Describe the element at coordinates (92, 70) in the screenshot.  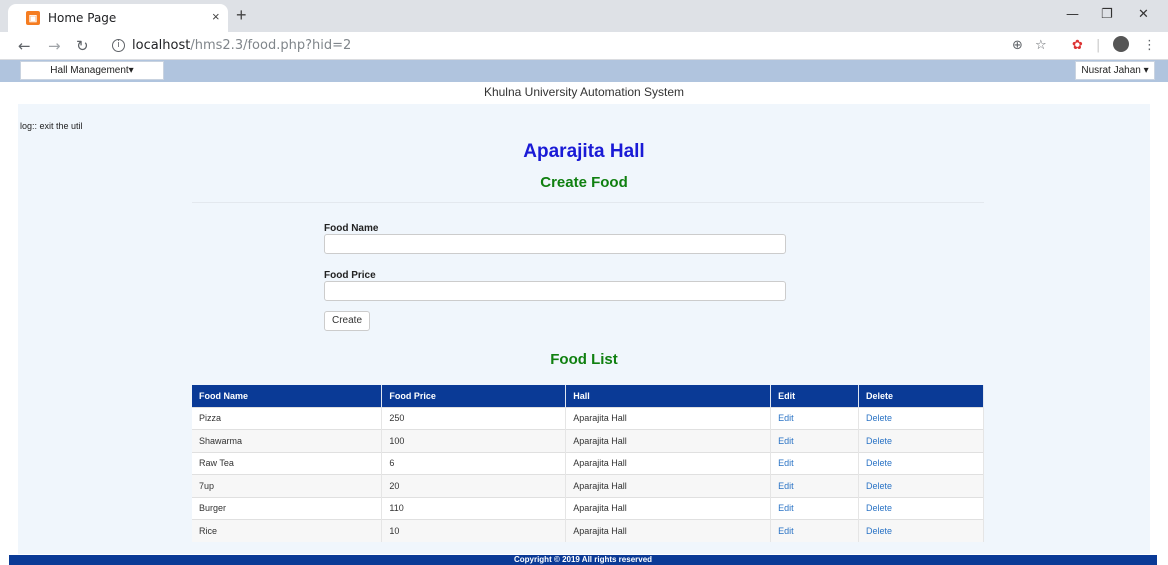
I see `hall-management-dropdown: Hall Management▾` at that location.